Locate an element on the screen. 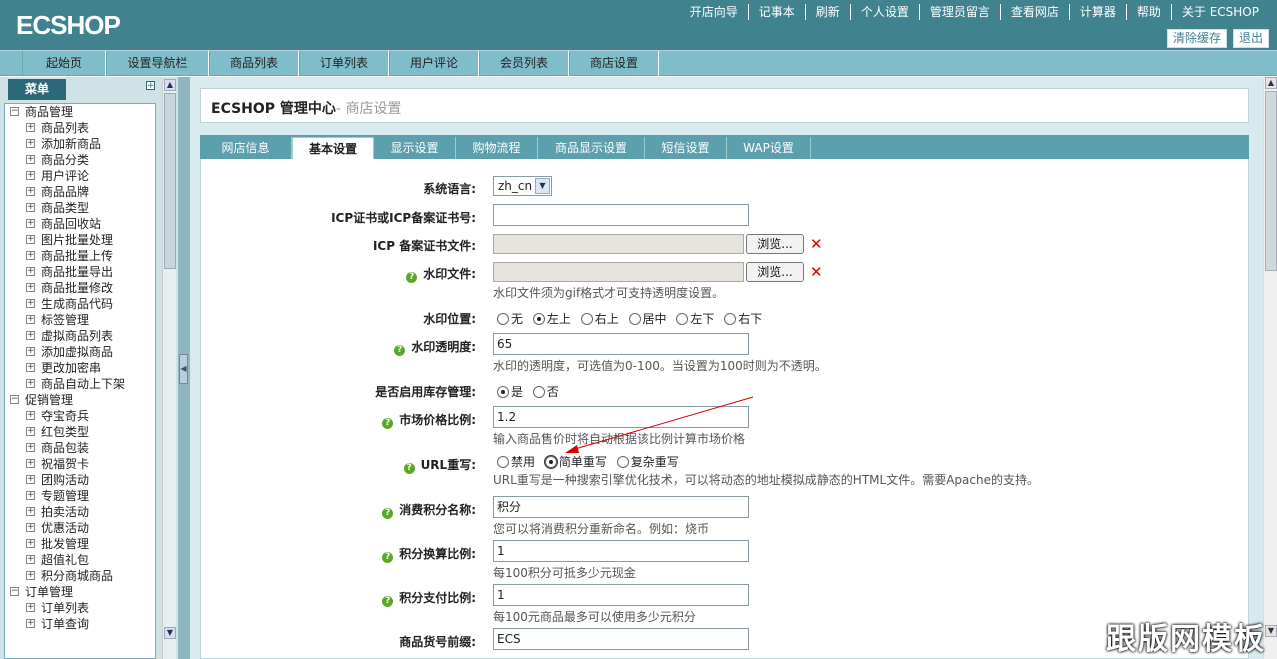 This screenshot has width=1277, height=659. sn-prefix-input: ECS is located at coordinates (621, 639).